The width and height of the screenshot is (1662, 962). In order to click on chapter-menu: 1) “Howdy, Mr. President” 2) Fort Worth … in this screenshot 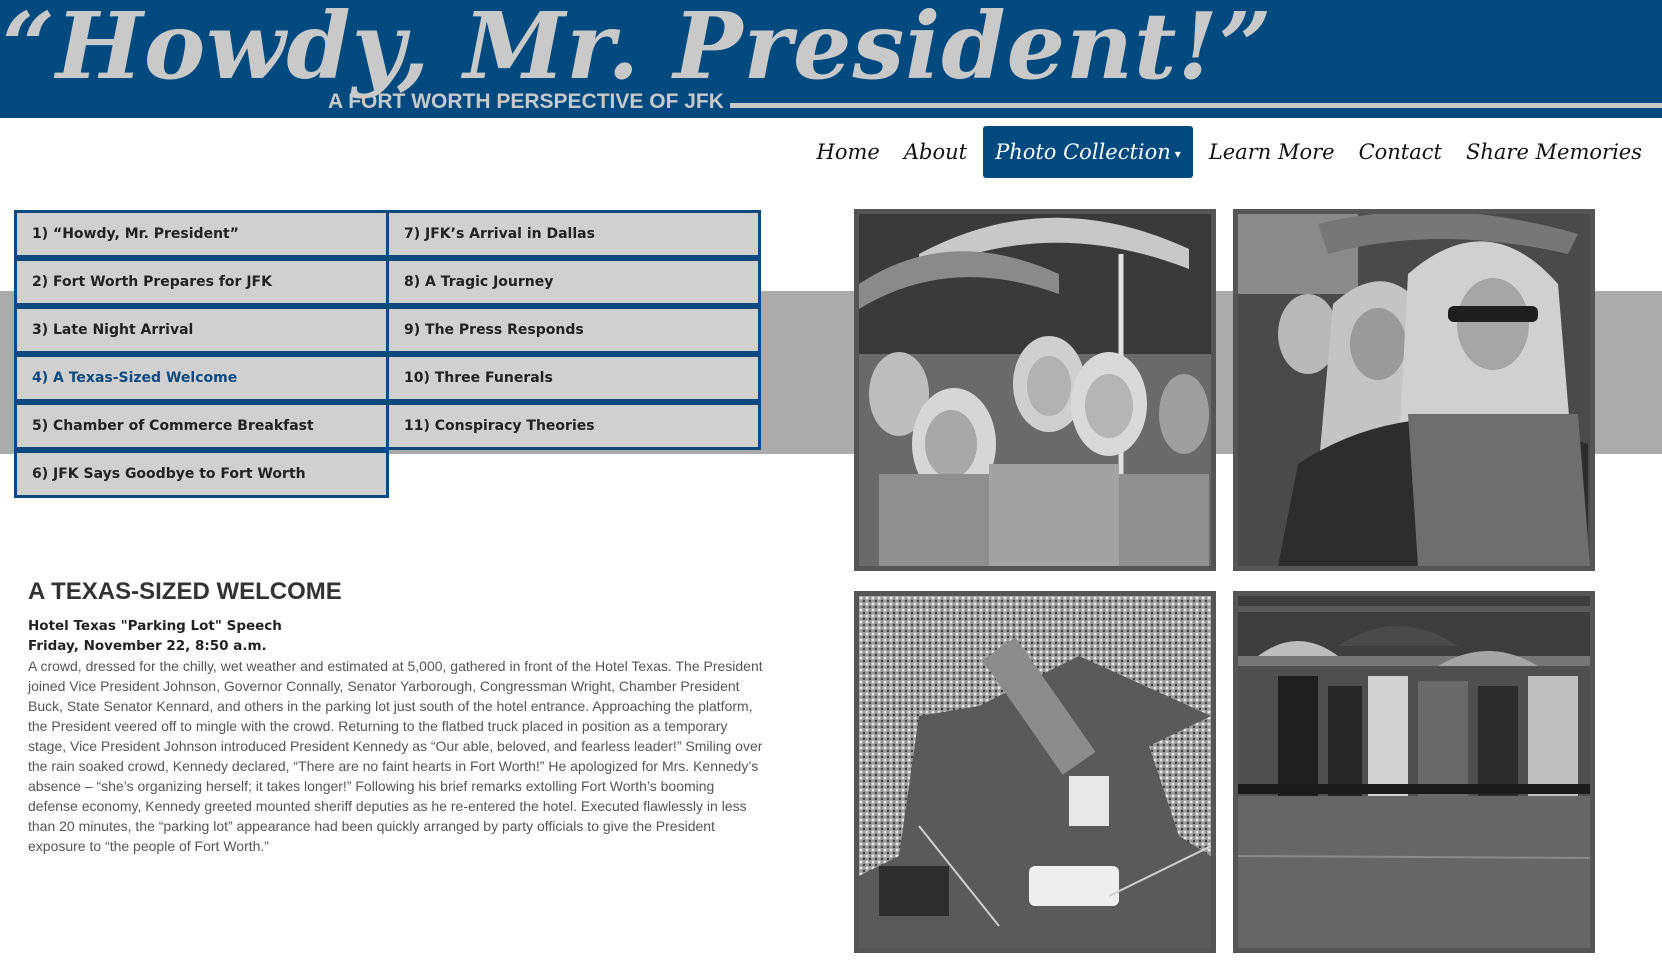, I will do `click(389, 356)`.